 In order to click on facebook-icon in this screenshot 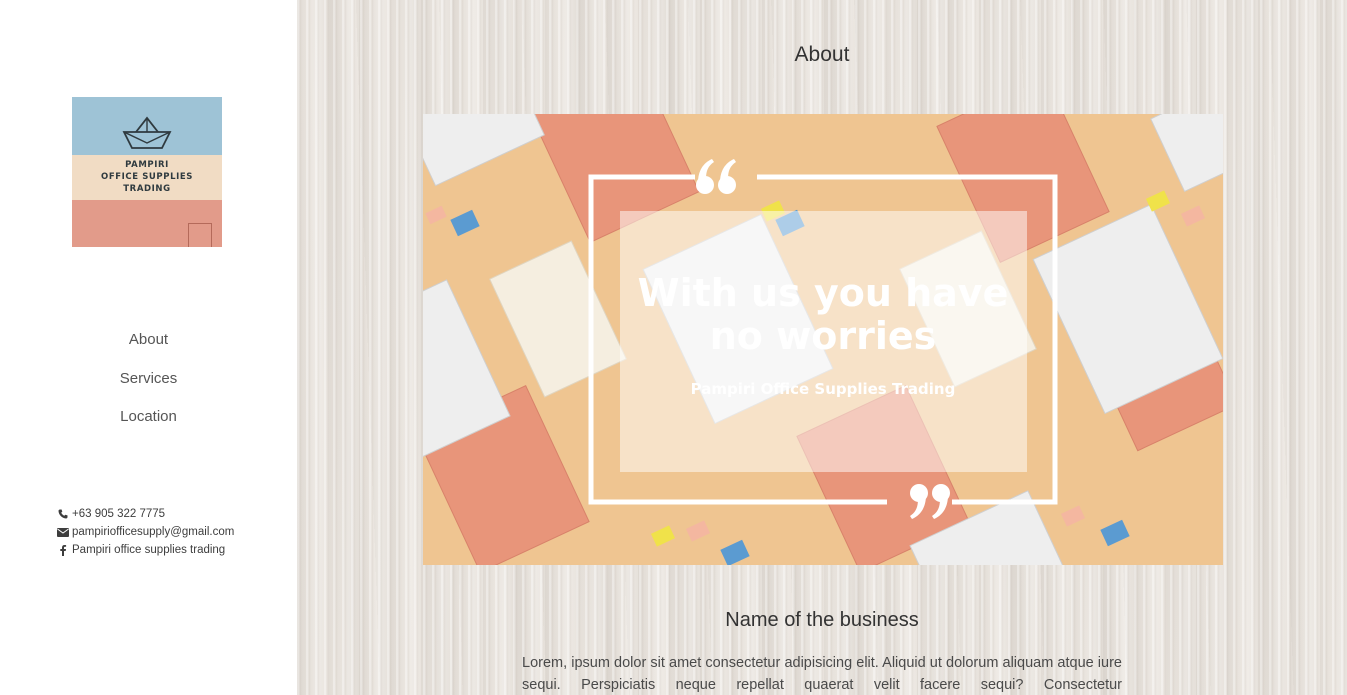, I will do `click(63, 550)`.